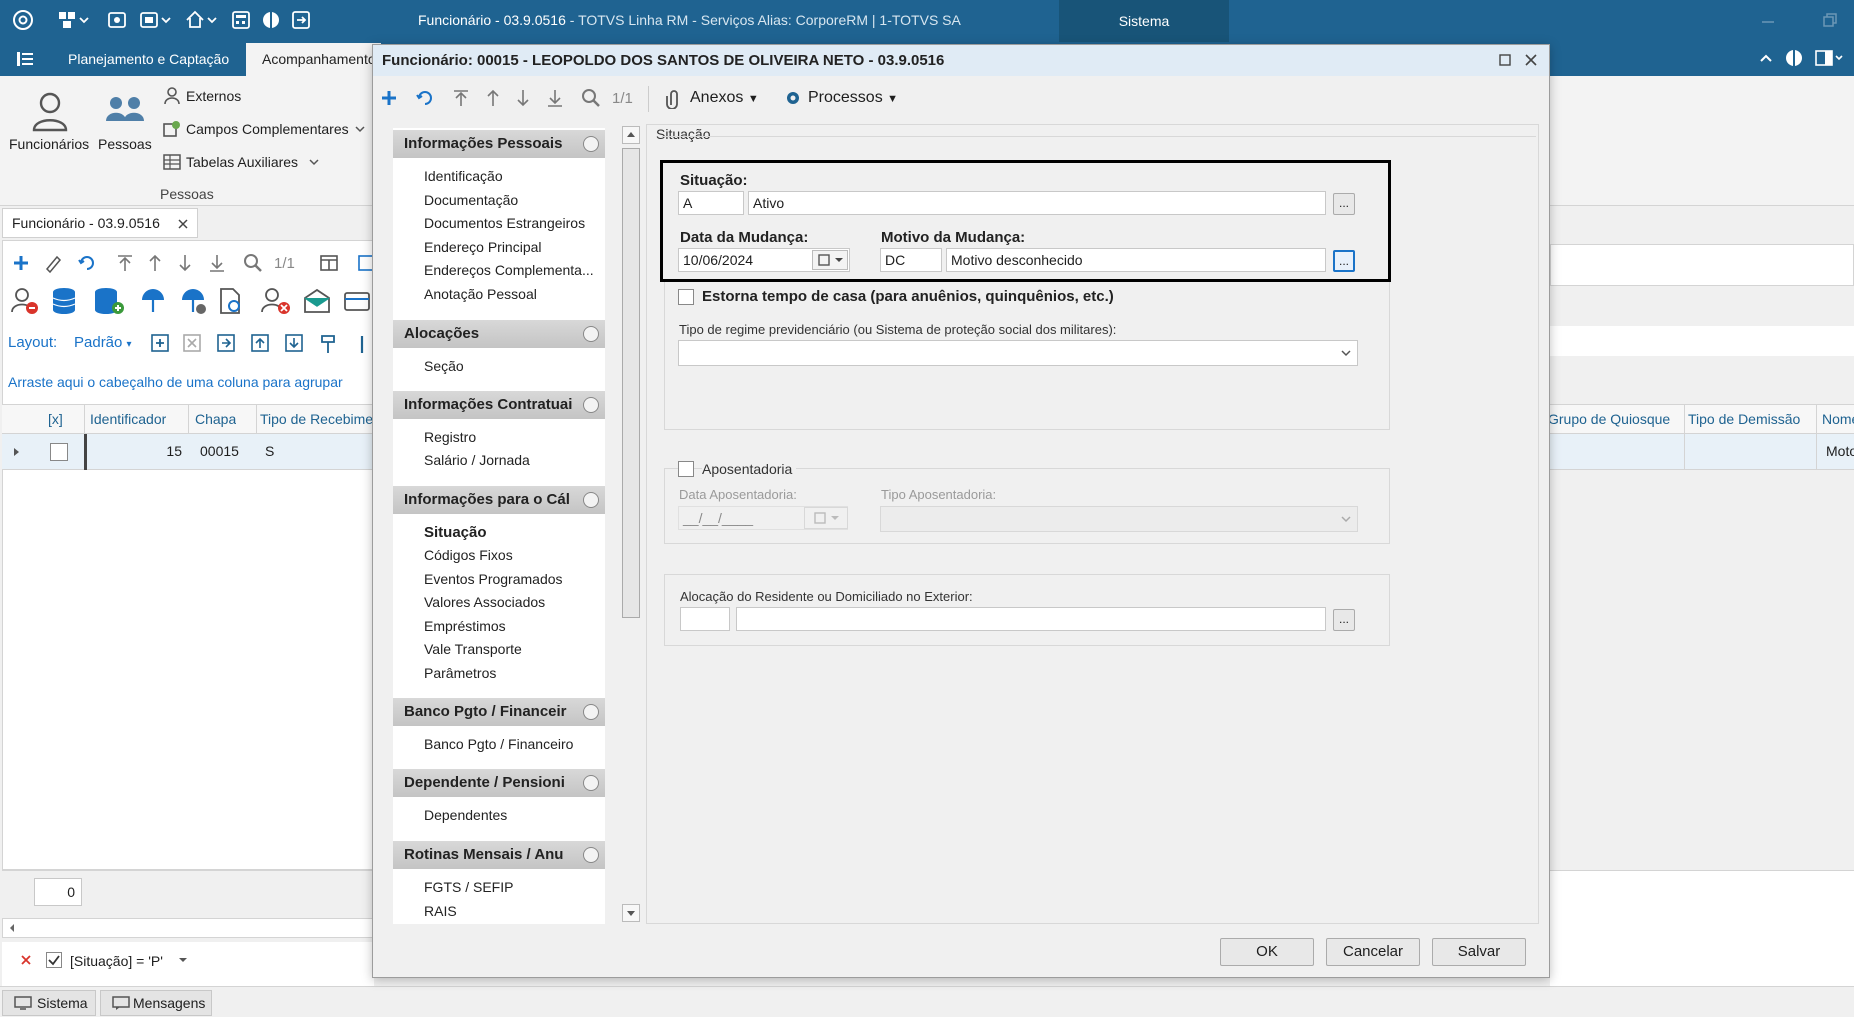 The height and width of the screenshot is (1017, 1854). Describe the element at coordinates (100, 223) in the screenshot. I see `doc-tab: Funcionário - 03.9.0516` at that location.